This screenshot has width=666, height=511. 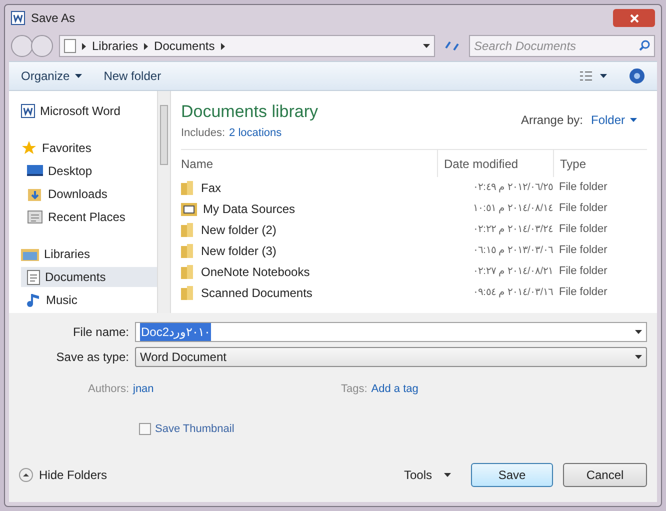 I want to click on collapse-icon, so click(x=26, y=475).